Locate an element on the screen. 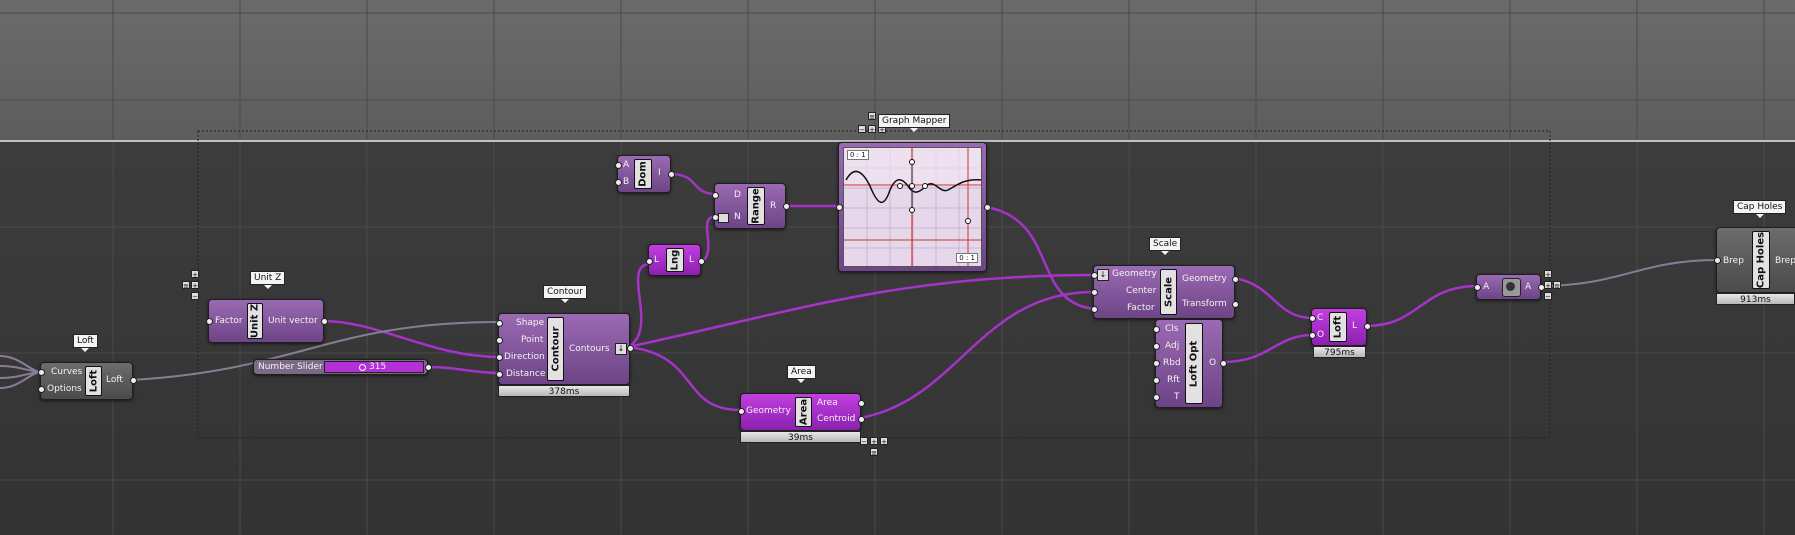 This screenshot has height=535, width=1795. number-slider: Number Slider 315 is located at coordinates (340, 367).